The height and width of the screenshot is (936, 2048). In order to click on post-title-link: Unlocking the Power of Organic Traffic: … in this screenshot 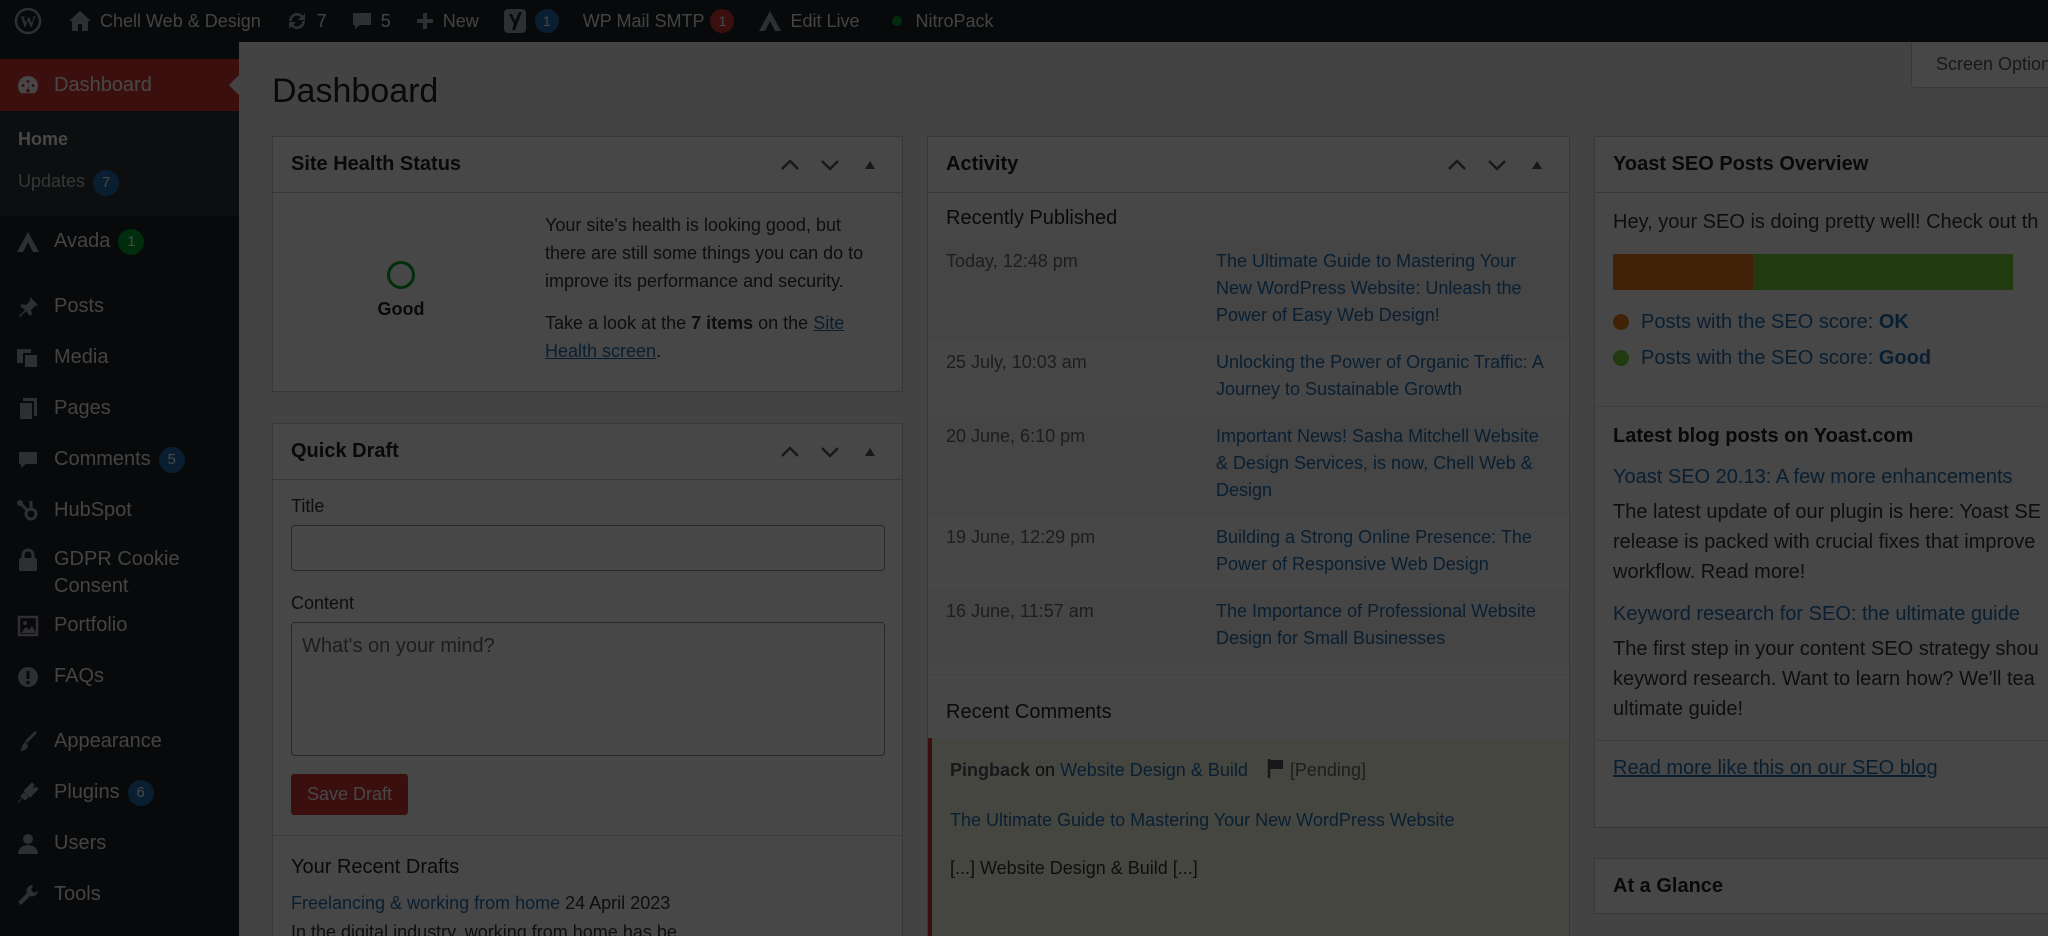, I will do `click(1383, 376)`.